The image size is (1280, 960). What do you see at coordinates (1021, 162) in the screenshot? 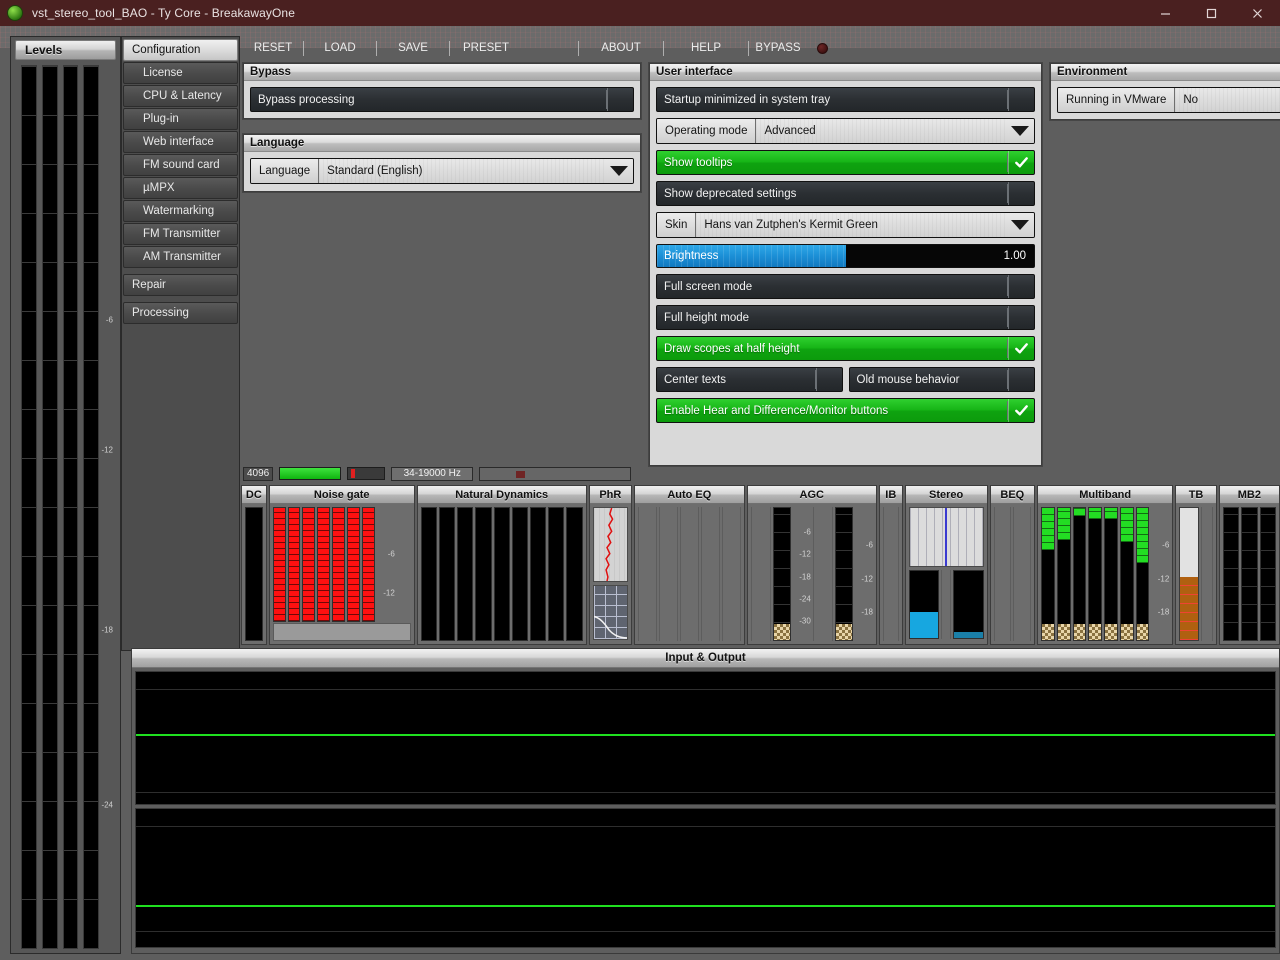
I see `checkmark-icon` at bounding box center [1021, 162].